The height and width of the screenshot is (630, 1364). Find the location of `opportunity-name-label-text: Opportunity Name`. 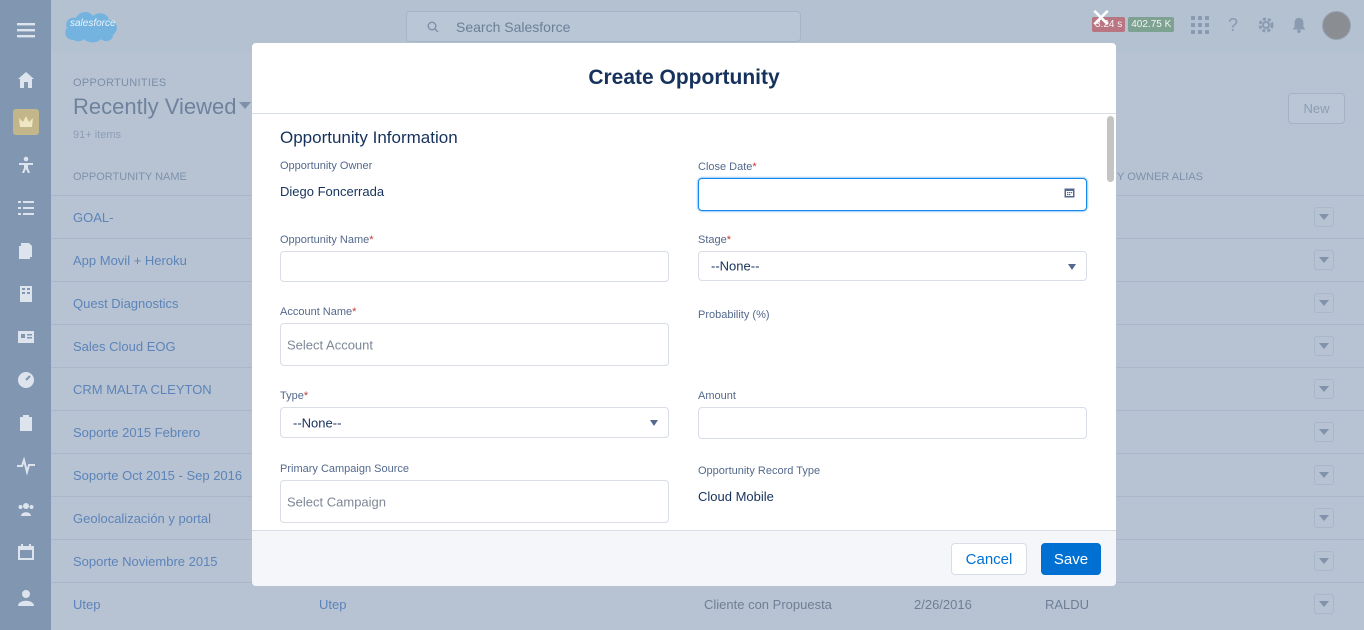

opportunity-name-label-text: Opportunity Name is located at coordinates (325, 240).